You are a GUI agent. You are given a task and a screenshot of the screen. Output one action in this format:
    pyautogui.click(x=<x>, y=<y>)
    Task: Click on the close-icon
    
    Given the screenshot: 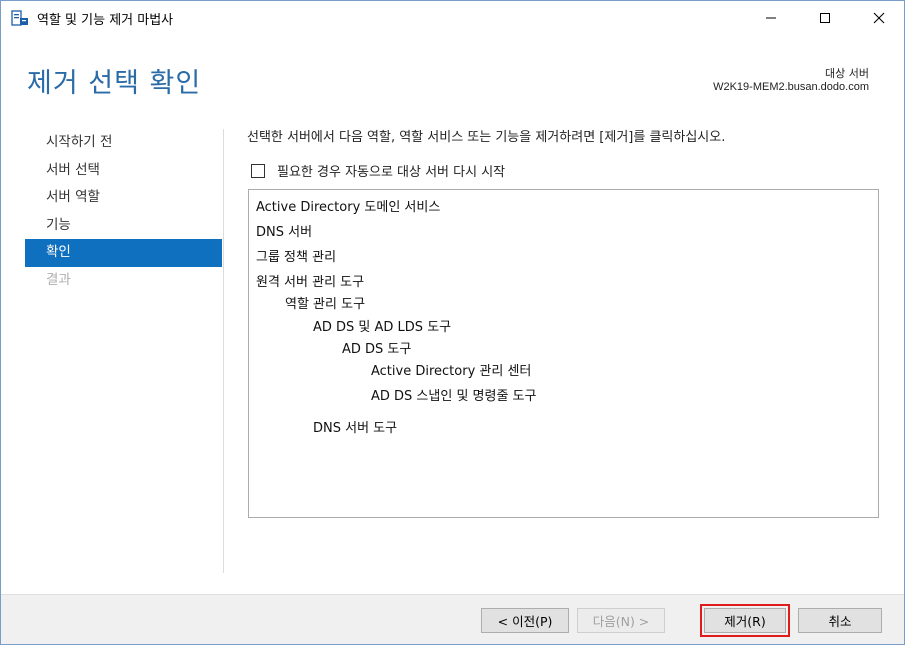 What is the action you would take?
    pyautogui.click(x=879, y=18)
    